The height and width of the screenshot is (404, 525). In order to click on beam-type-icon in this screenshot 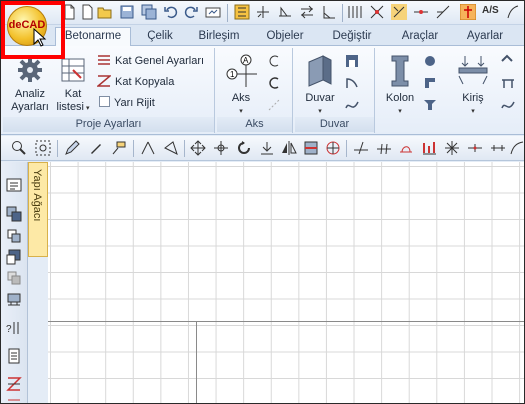, I will do `click(508, 61)`.